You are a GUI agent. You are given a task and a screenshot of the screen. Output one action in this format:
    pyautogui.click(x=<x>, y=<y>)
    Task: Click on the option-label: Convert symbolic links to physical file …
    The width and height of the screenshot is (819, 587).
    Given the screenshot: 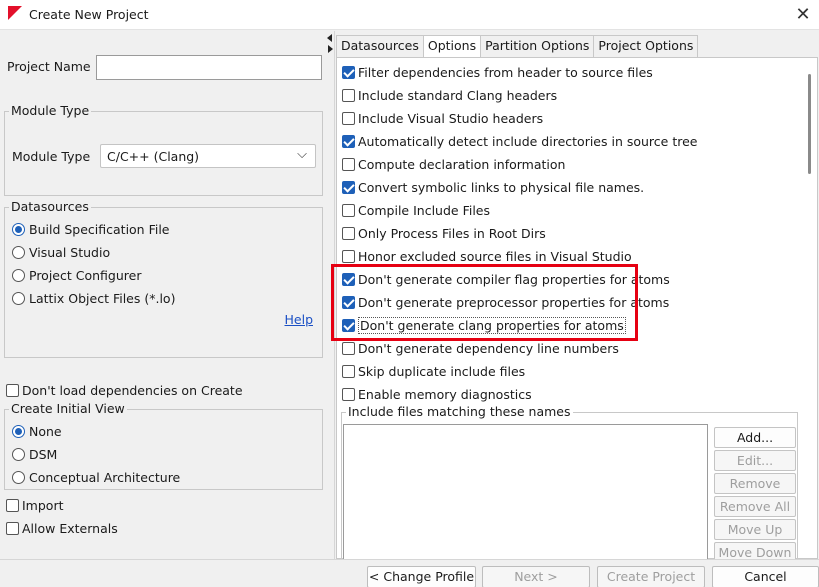 What is the action you would take?
    pyautogui.click(x=501, y=187)
    